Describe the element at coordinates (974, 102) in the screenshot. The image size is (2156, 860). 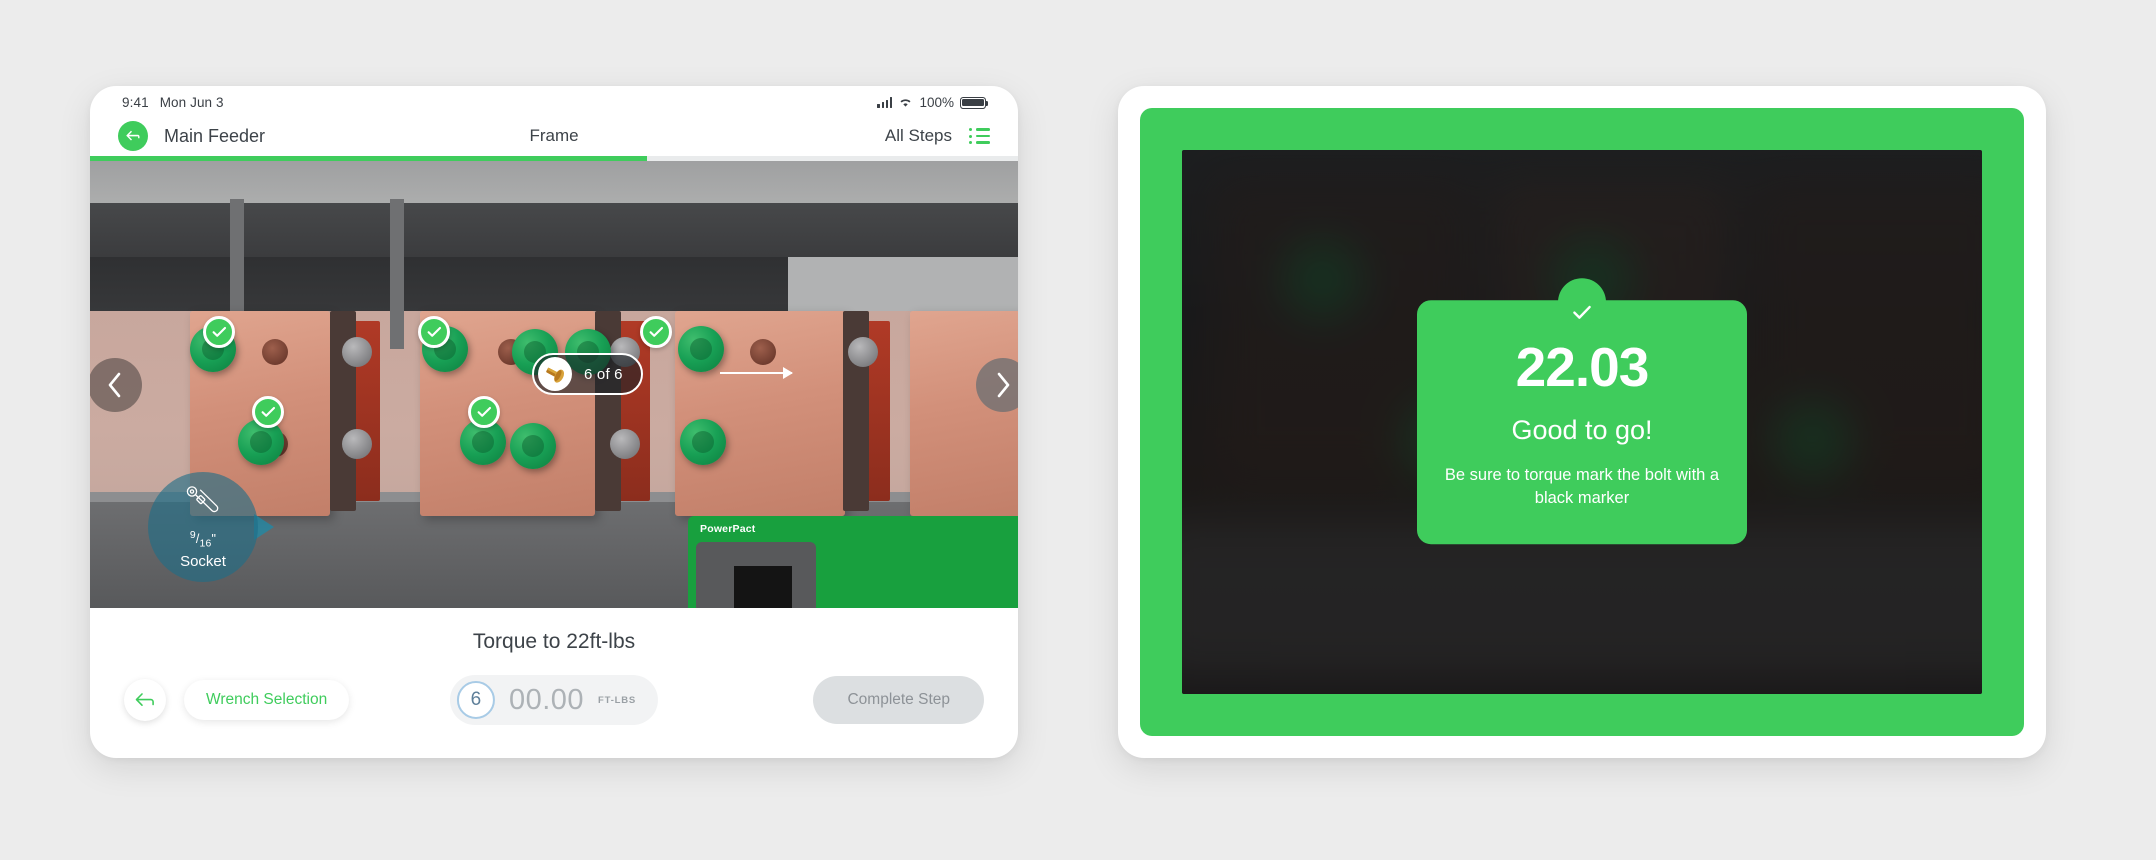
I see `battery-icon` at that location.